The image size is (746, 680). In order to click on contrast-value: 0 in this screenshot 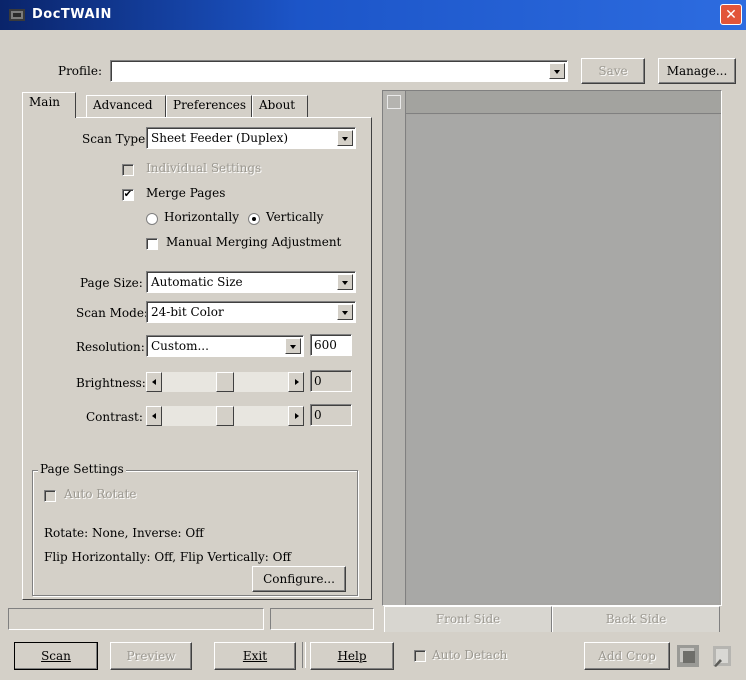, I will do `click(318, 415)`.